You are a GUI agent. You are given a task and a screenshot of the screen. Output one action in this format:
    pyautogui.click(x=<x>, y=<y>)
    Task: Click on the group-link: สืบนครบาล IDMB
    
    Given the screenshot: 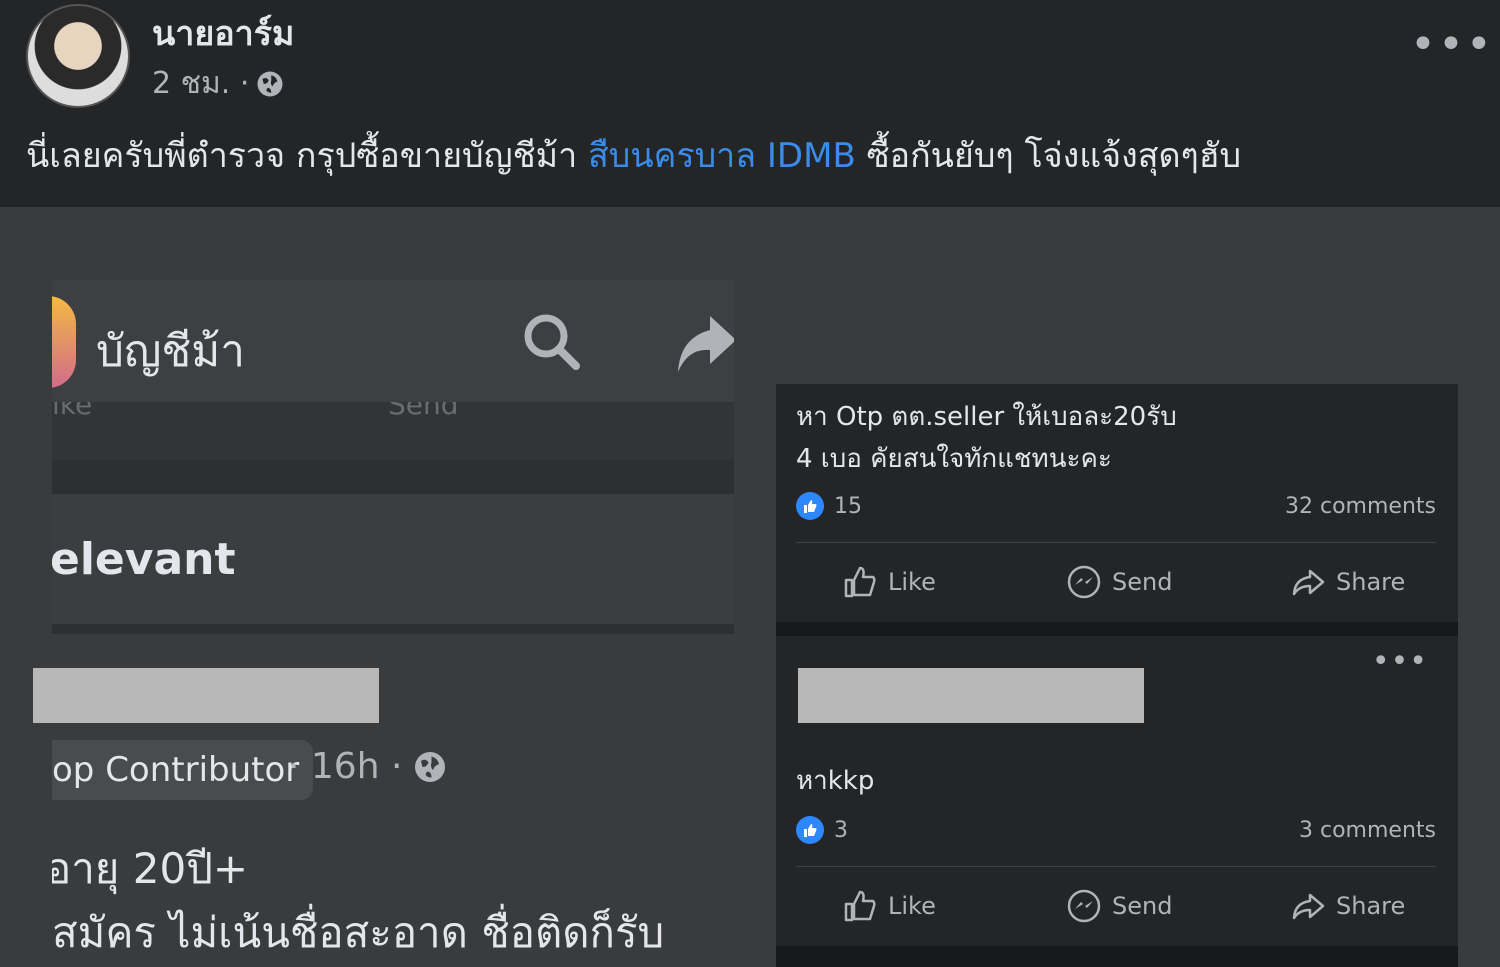 What is the action you would take?
    pyautogui.click(x=722, y=156)
    